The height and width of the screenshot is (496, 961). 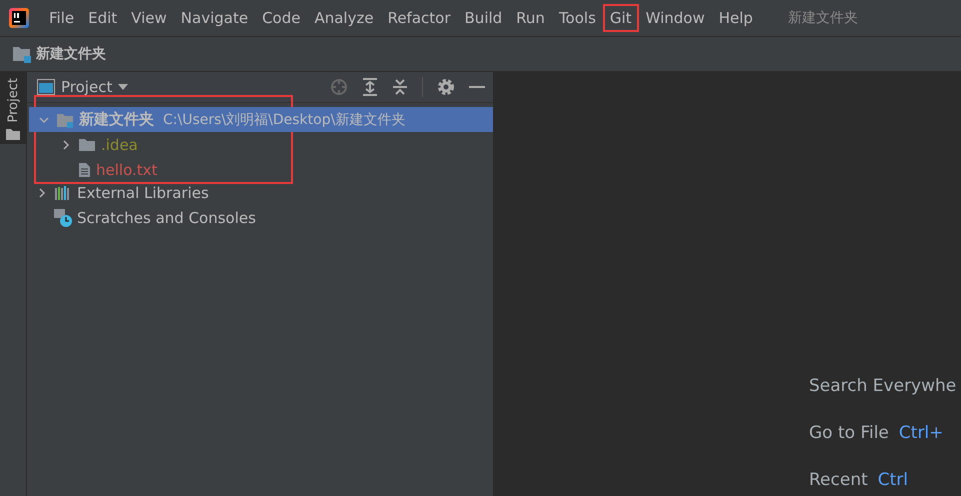 I want to click on menu-item: View, so click(x=149, y=18).